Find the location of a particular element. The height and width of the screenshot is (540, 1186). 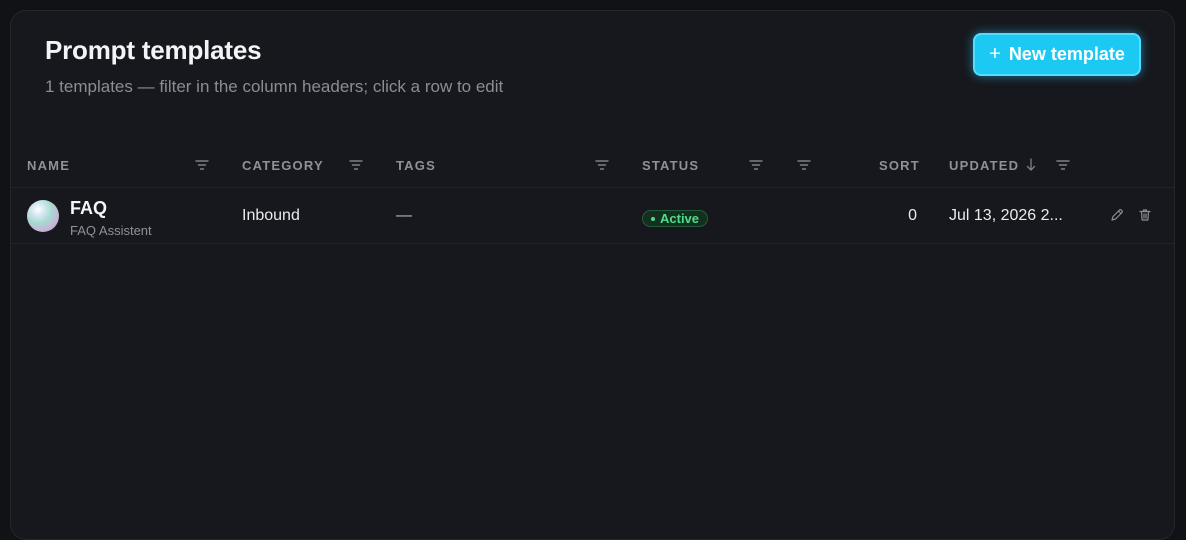

plus-icon: + is located at coordinates (995, 54).